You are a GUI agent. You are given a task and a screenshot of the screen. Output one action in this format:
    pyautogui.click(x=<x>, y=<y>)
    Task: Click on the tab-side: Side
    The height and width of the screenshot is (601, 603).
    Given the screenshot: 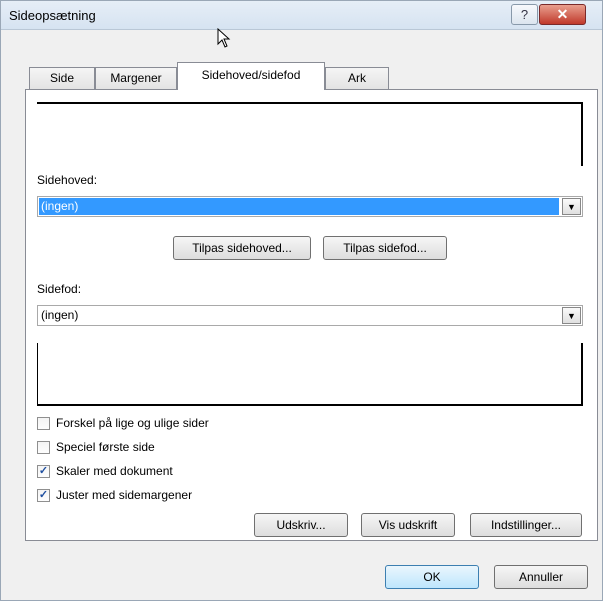 What is the action you would take?
    pyautogui.click(x=62, y=78)
    